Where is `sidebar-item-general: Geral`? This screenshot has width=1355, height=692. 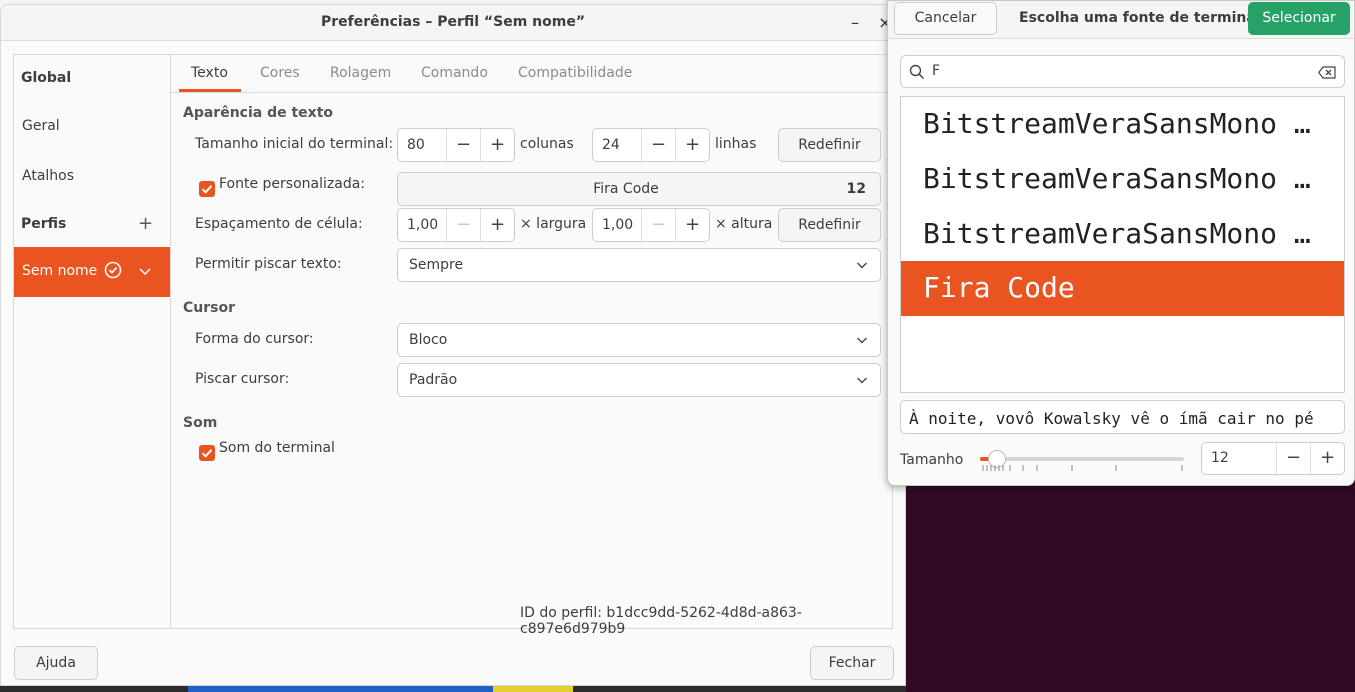
sidebar-item-general: Geral is located at coordinates (41, 126).